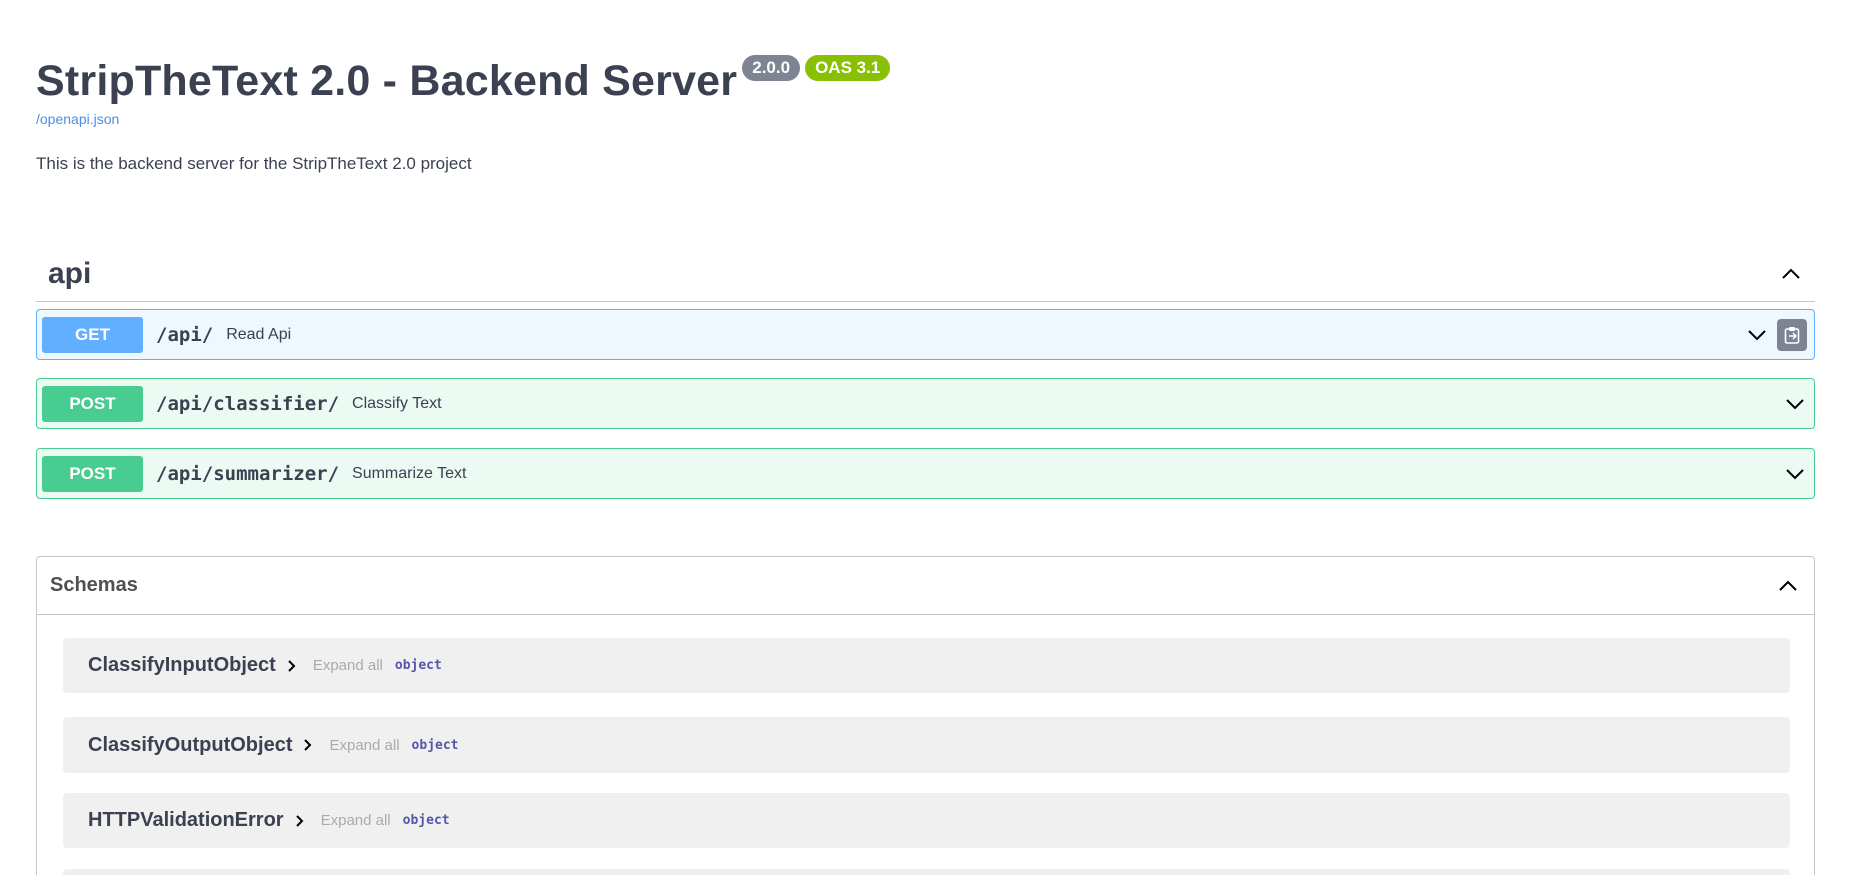 The image size is (1852, 875). What do you see at coordinates (848, 68) in the screenshot?
I see `oas-badge: OAS 3.1` at bounding box center [848, 68].